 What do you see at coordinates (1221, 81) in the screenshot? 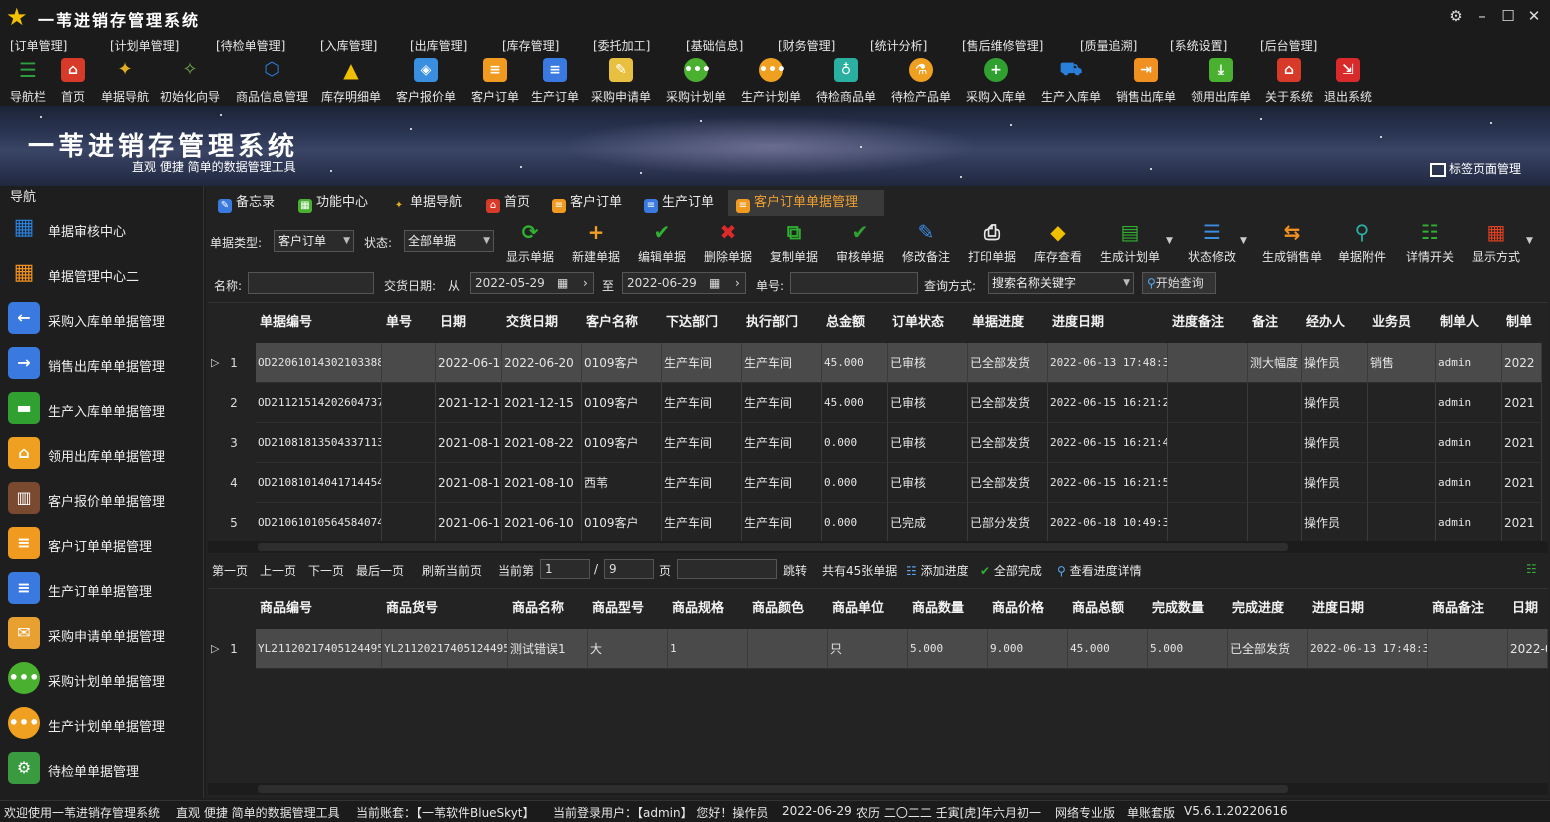
I see `tool-usage-outbound: ⤓ 领用出库单` at bounding box center [1221, 81].